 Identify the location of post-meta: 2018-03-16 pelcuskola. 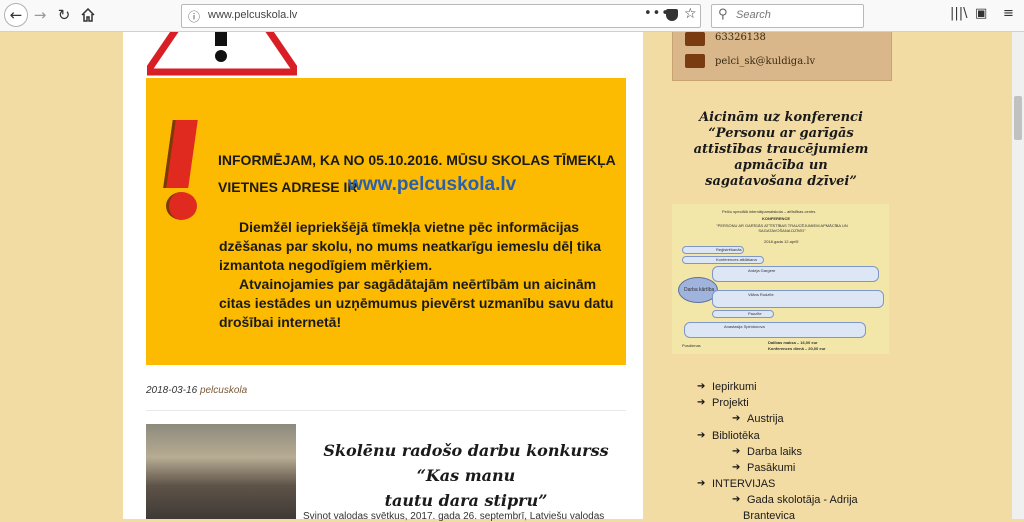
(196, 390).